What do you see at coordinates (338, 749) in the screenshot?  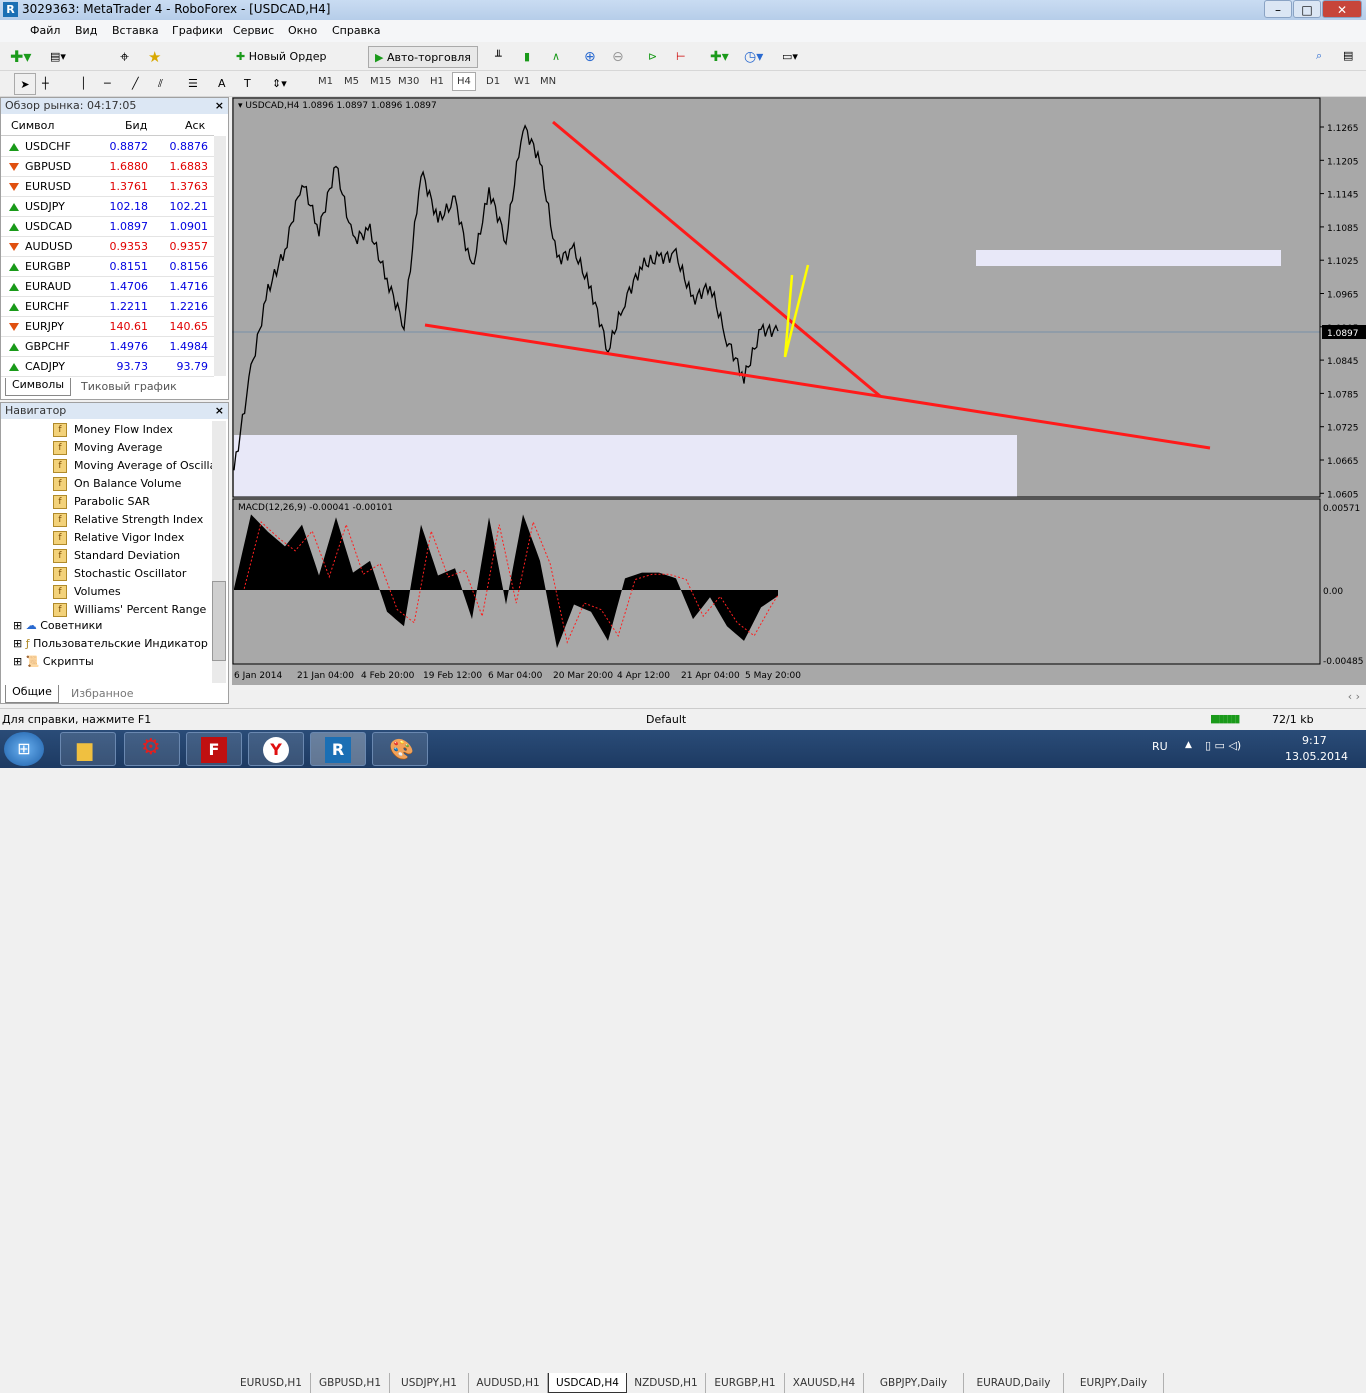 I see `taskbar-metatrader: R` at bounding box center [338, 749].